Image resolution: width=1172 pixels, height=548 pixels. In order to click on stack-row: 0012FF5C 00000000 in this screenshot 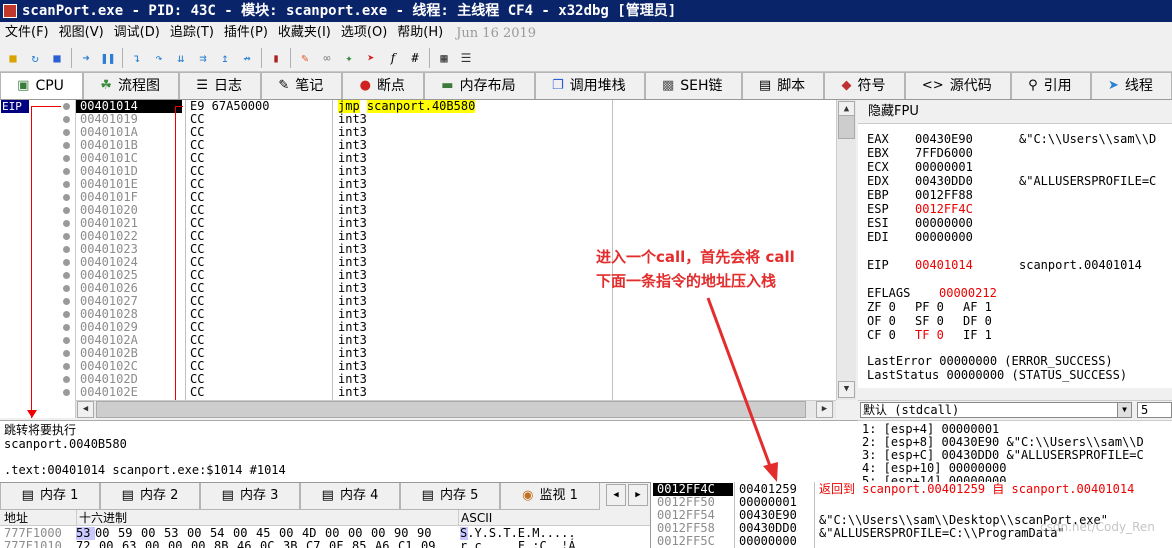, I will do `click(911, 541)`.